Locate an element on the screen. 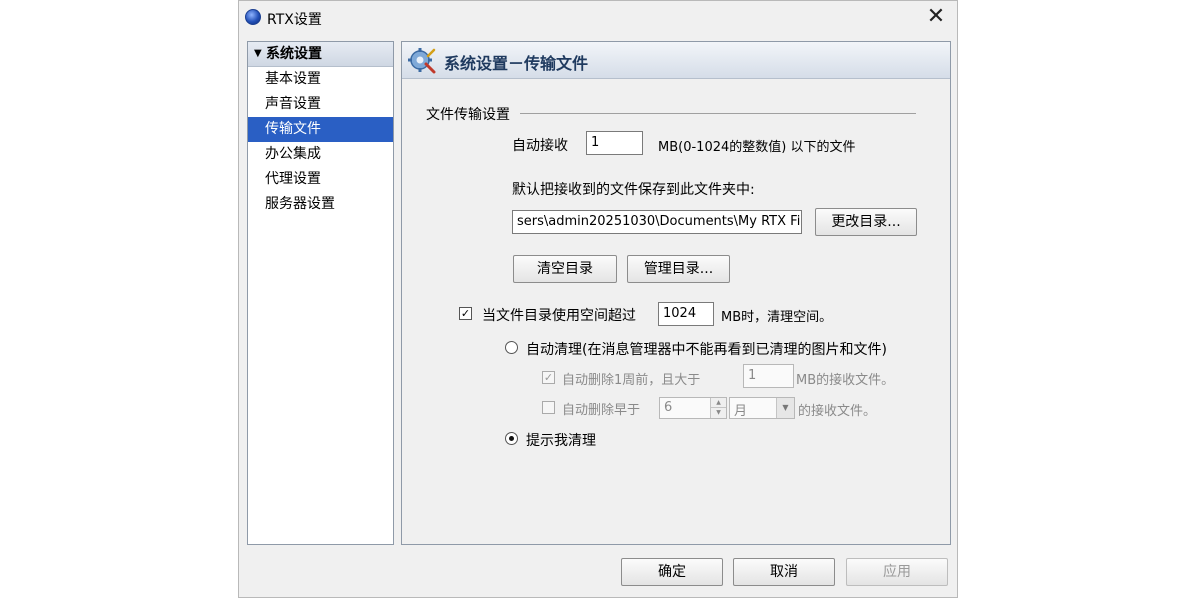  auto-receive-label: 自动接收 is located at coordinates (540, 146).